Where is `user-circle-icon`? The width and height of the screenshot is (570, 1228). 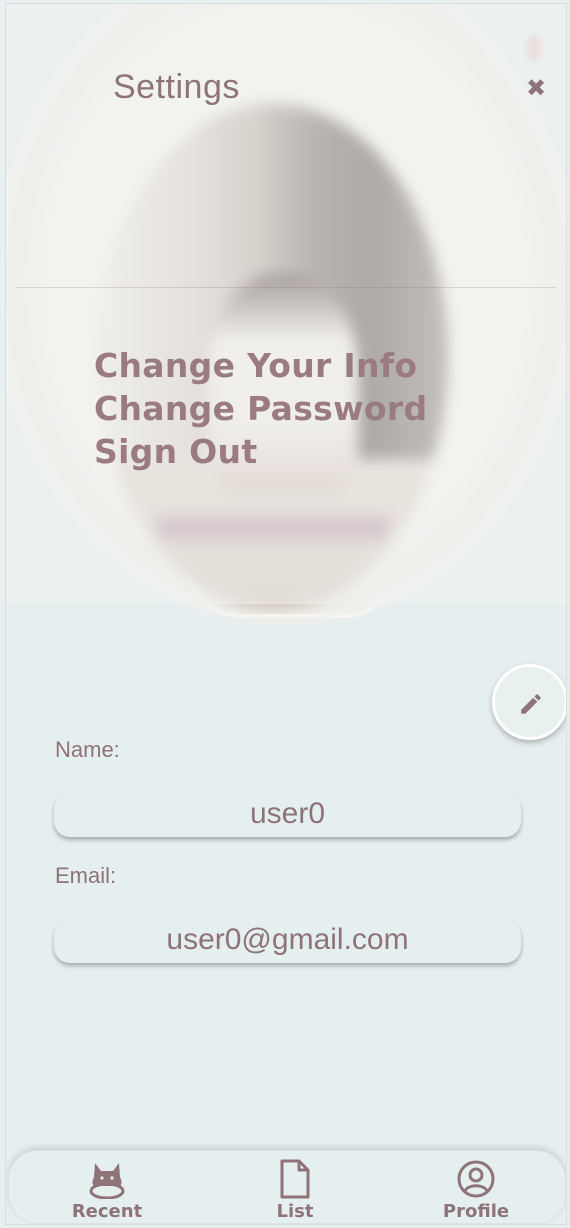 user-circle-icon is located at coordinates (476, 1179).